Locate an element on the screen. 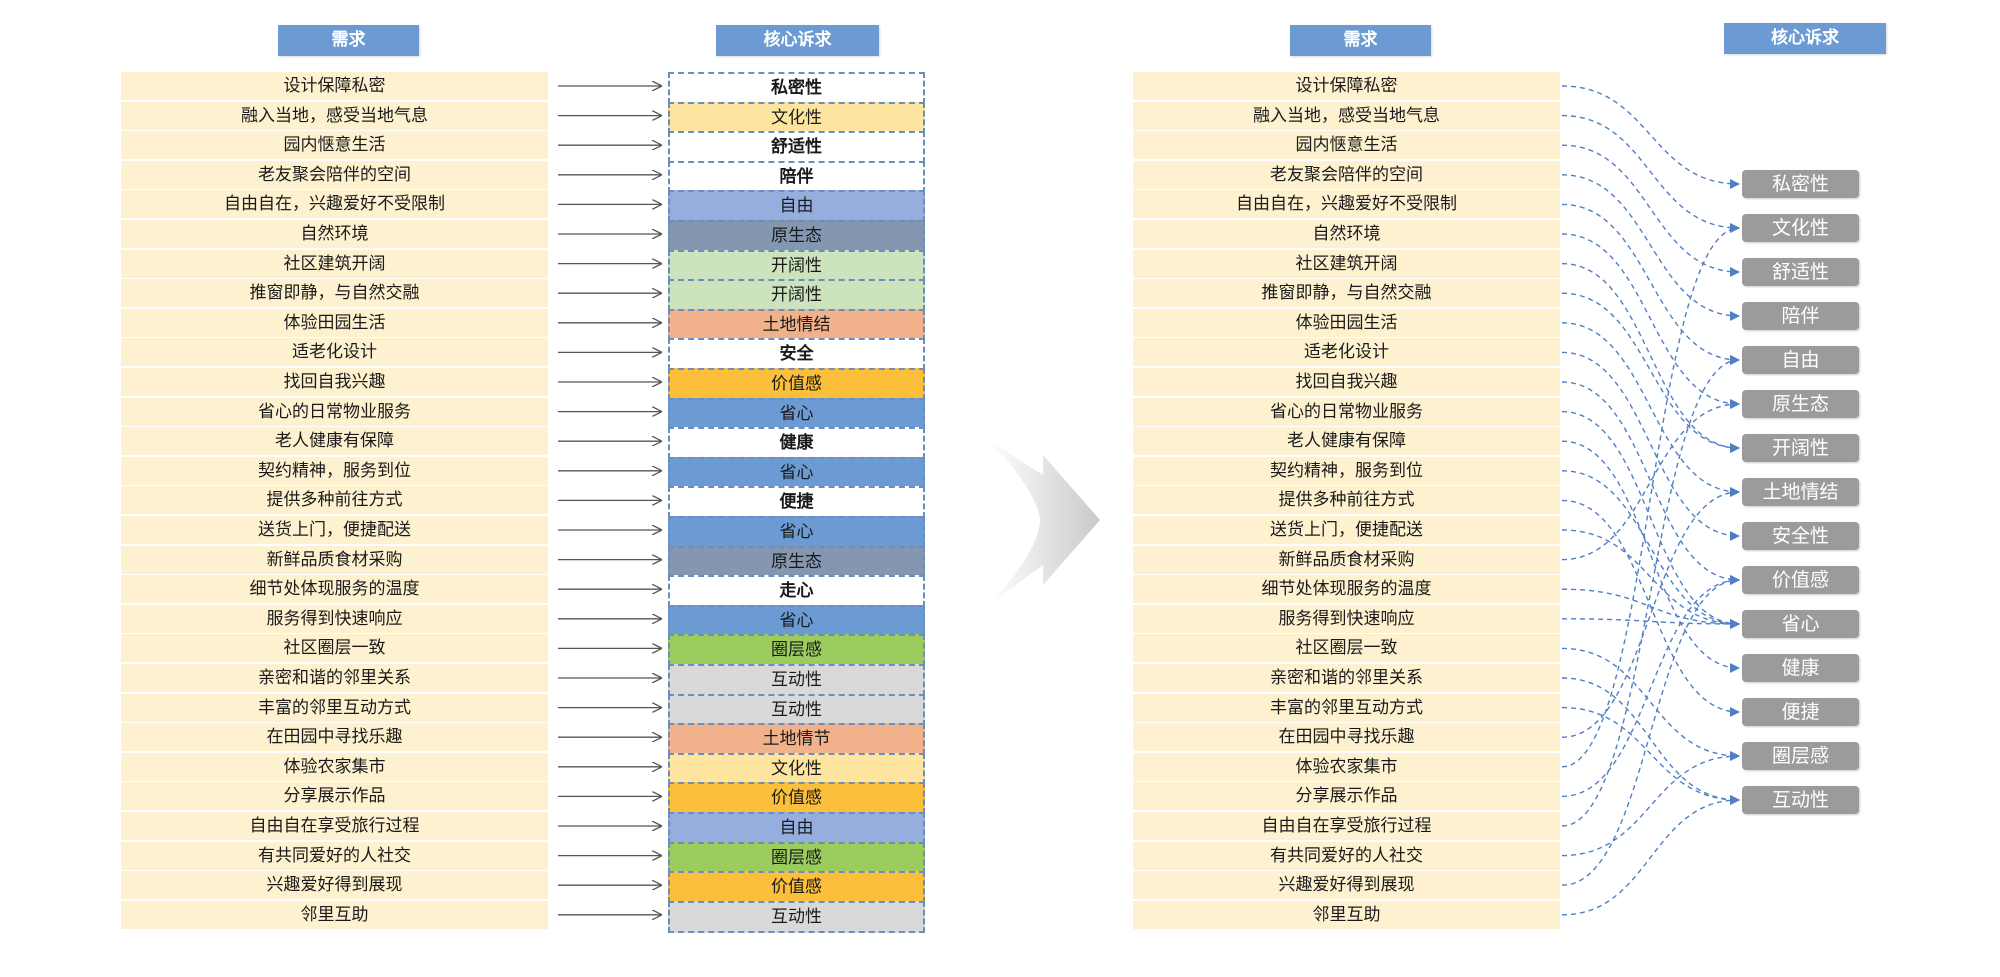  core-category-pill: 安全性 is located at coordinates (1800, 536).